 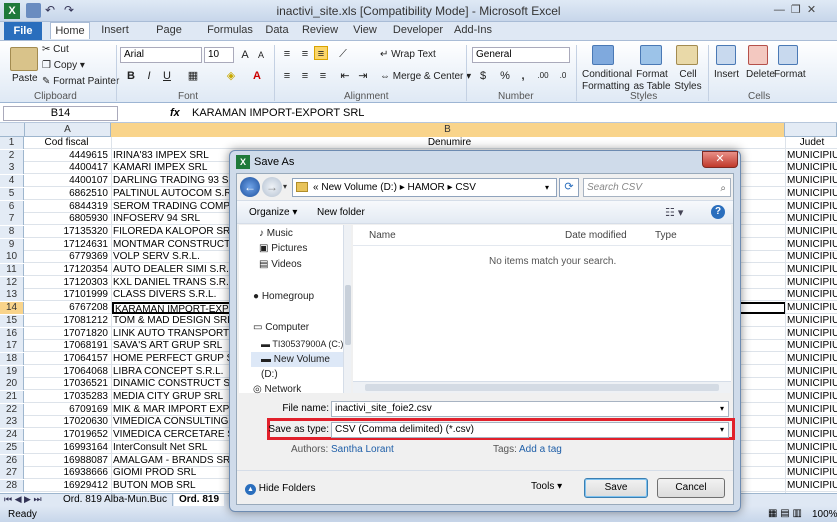 What do you see at coordinates (305, 54) in the screenshot?
I see `align-middle-icon: ≡` at bounding box center [305, 54].